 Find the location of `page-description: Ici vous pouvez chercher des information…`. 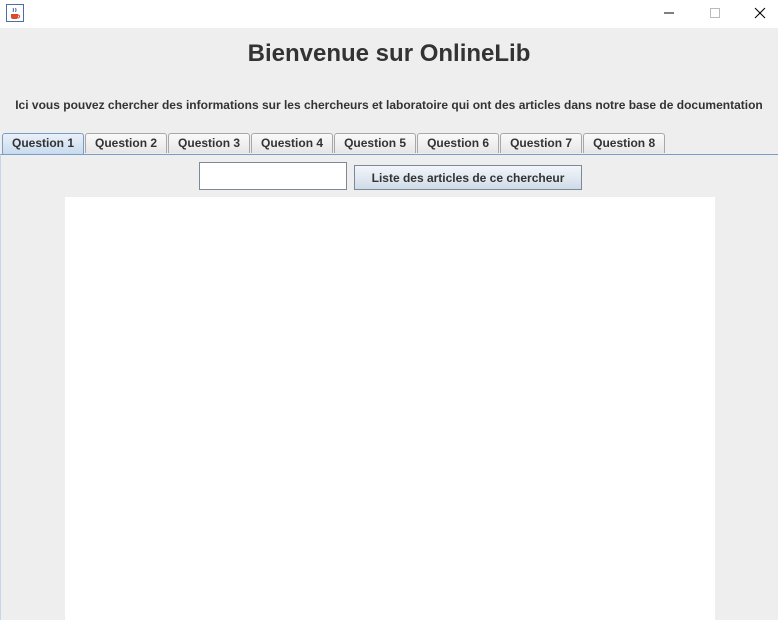

page-description: Ici vous pouvez chercher des information… is located at coordinates (389, 105).